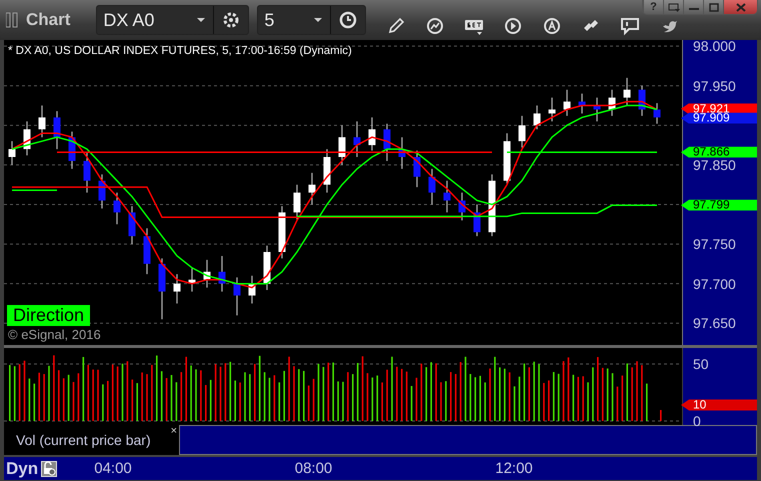 The width and height of the screenshot is (761, 481). What do you see at coordinates (701, 364) in the screenshot?
I see `tick-label: 50` at bounding box center [701, 364].